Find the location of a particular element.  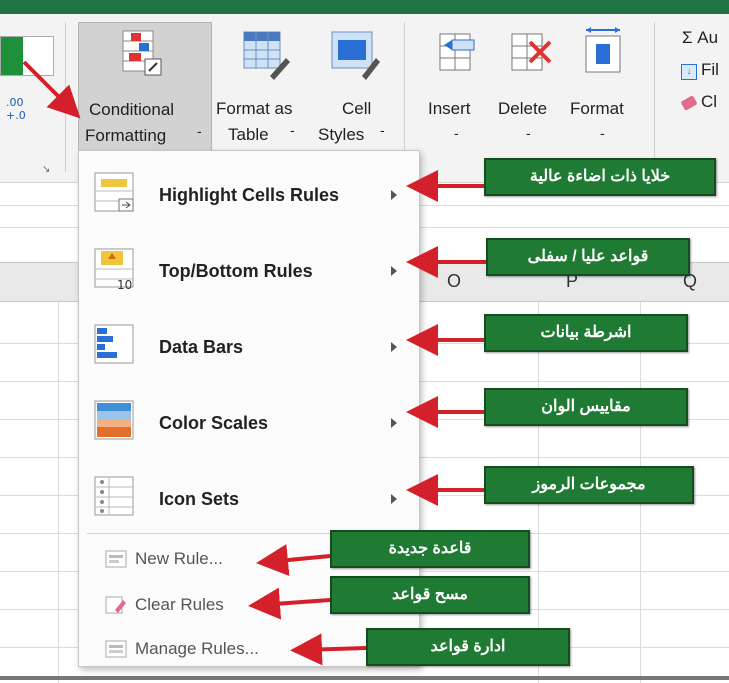

callout-icon-sets: مجموعات الرموز is located at coordinates (589, 485).